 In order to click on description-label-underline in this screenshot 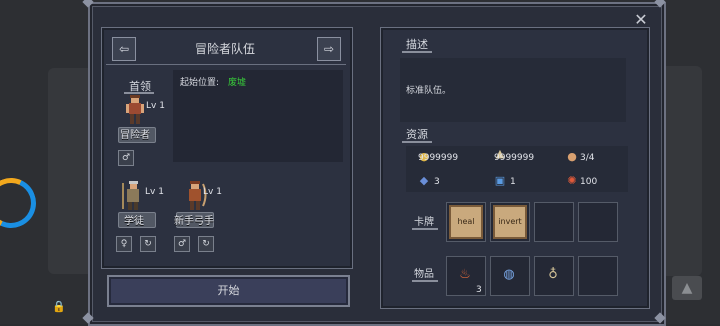, I will do `click(417, 52)`.